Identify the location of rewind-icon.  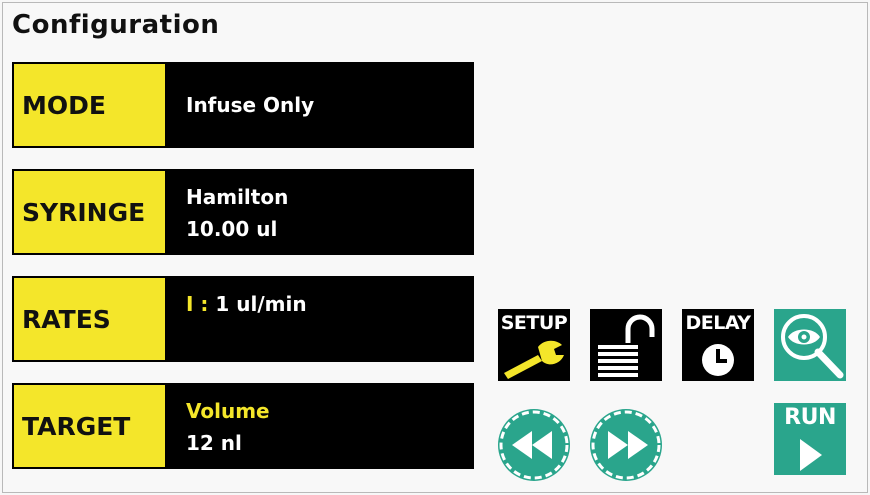
(534, 445).